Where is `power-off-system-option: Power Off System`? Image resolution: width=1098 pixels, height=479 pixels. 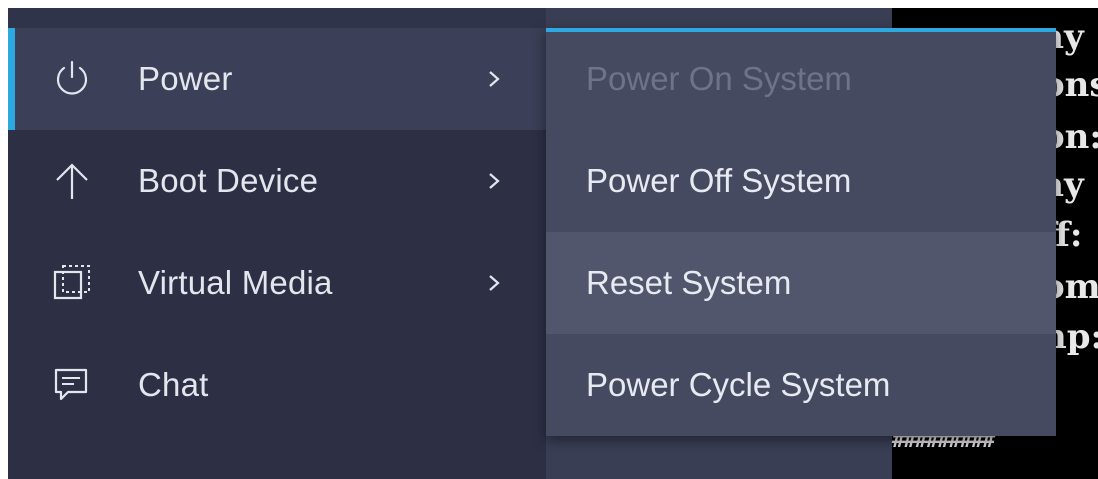
power-off-system-option: Power Off System is located at coordinates (801, 181).